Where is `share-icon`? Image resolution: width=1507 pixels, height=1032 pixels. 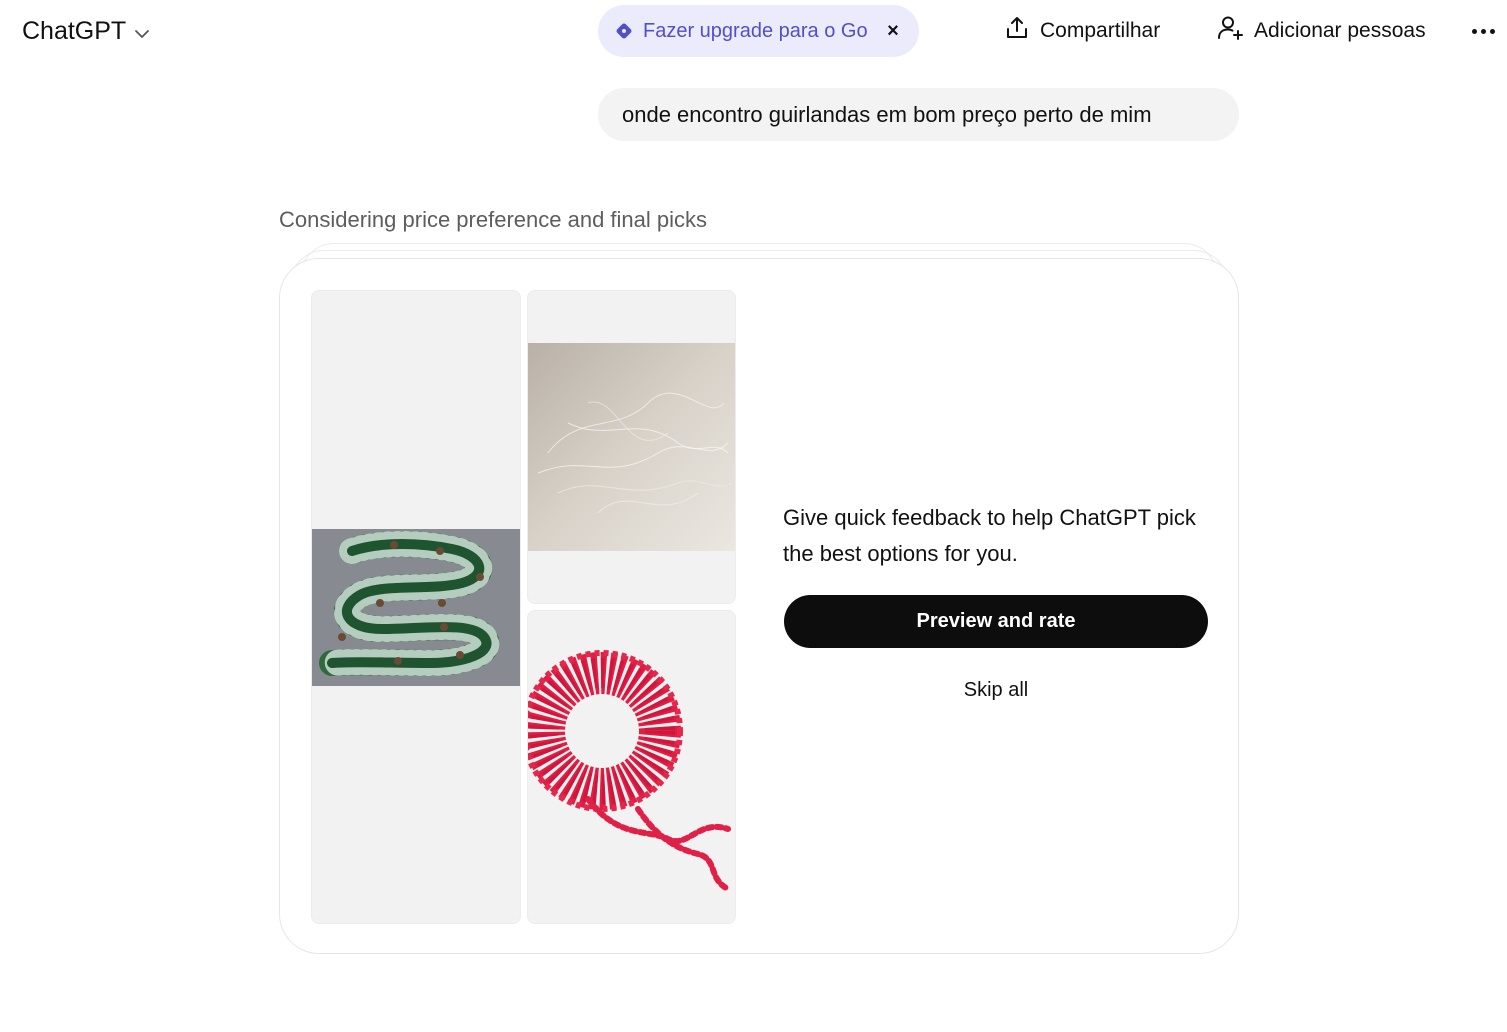 share-icon is located at coordinates (1017, 31).